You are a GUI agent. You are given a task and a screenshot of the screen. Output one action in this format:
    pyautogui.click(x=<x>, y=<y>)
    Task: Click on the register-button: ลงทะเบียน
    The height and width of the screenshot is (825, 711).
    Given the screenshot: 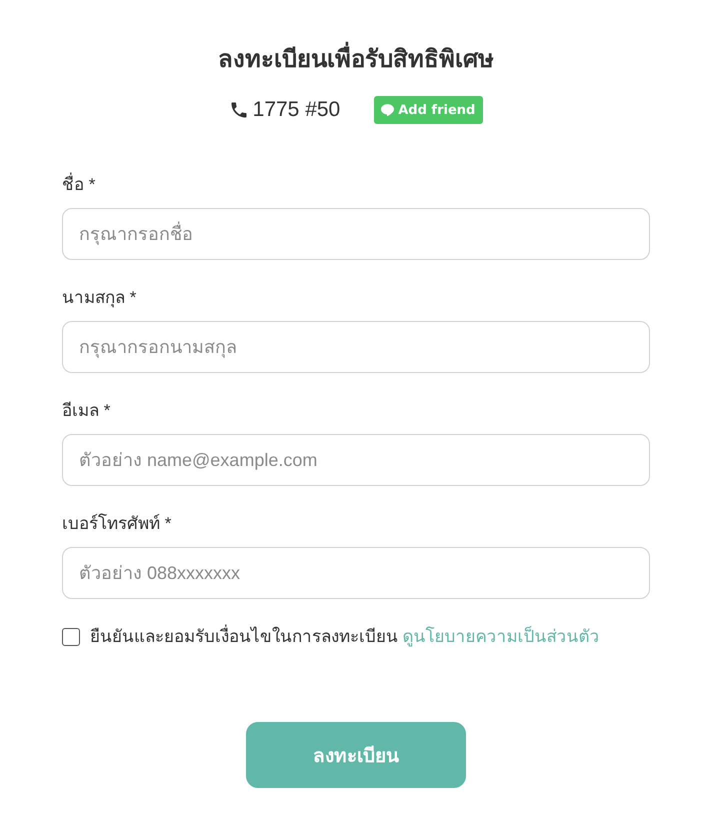 What is the action you would take?
    pyautogui.click(x=356, y=755)
    